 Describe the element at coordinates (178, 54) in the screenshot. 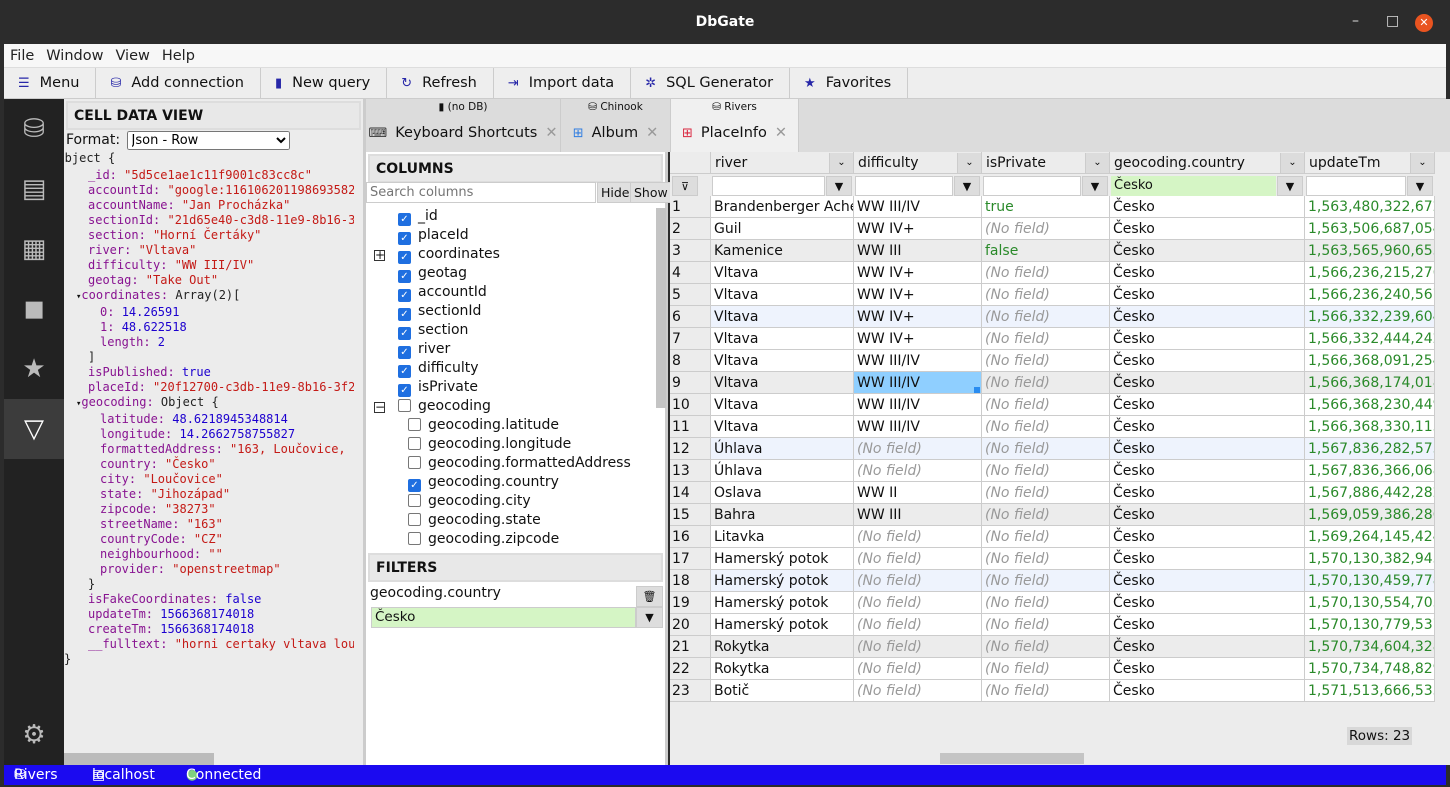

I see `menu-help: Help` at that location.